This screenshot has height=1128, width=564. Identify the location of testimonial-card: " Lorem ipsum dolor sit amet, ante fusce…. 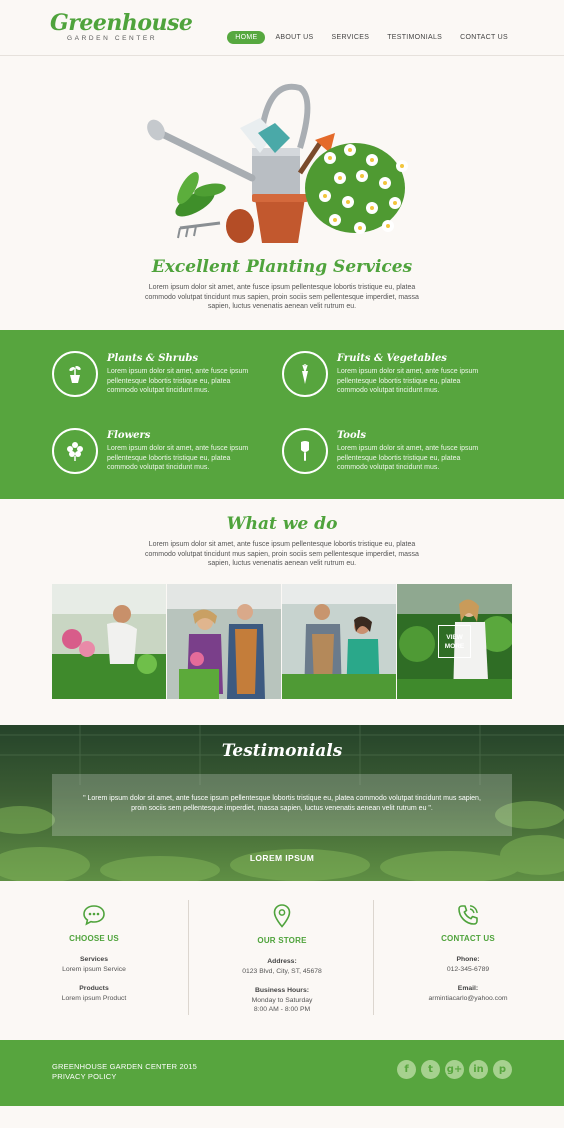
(282, 805).